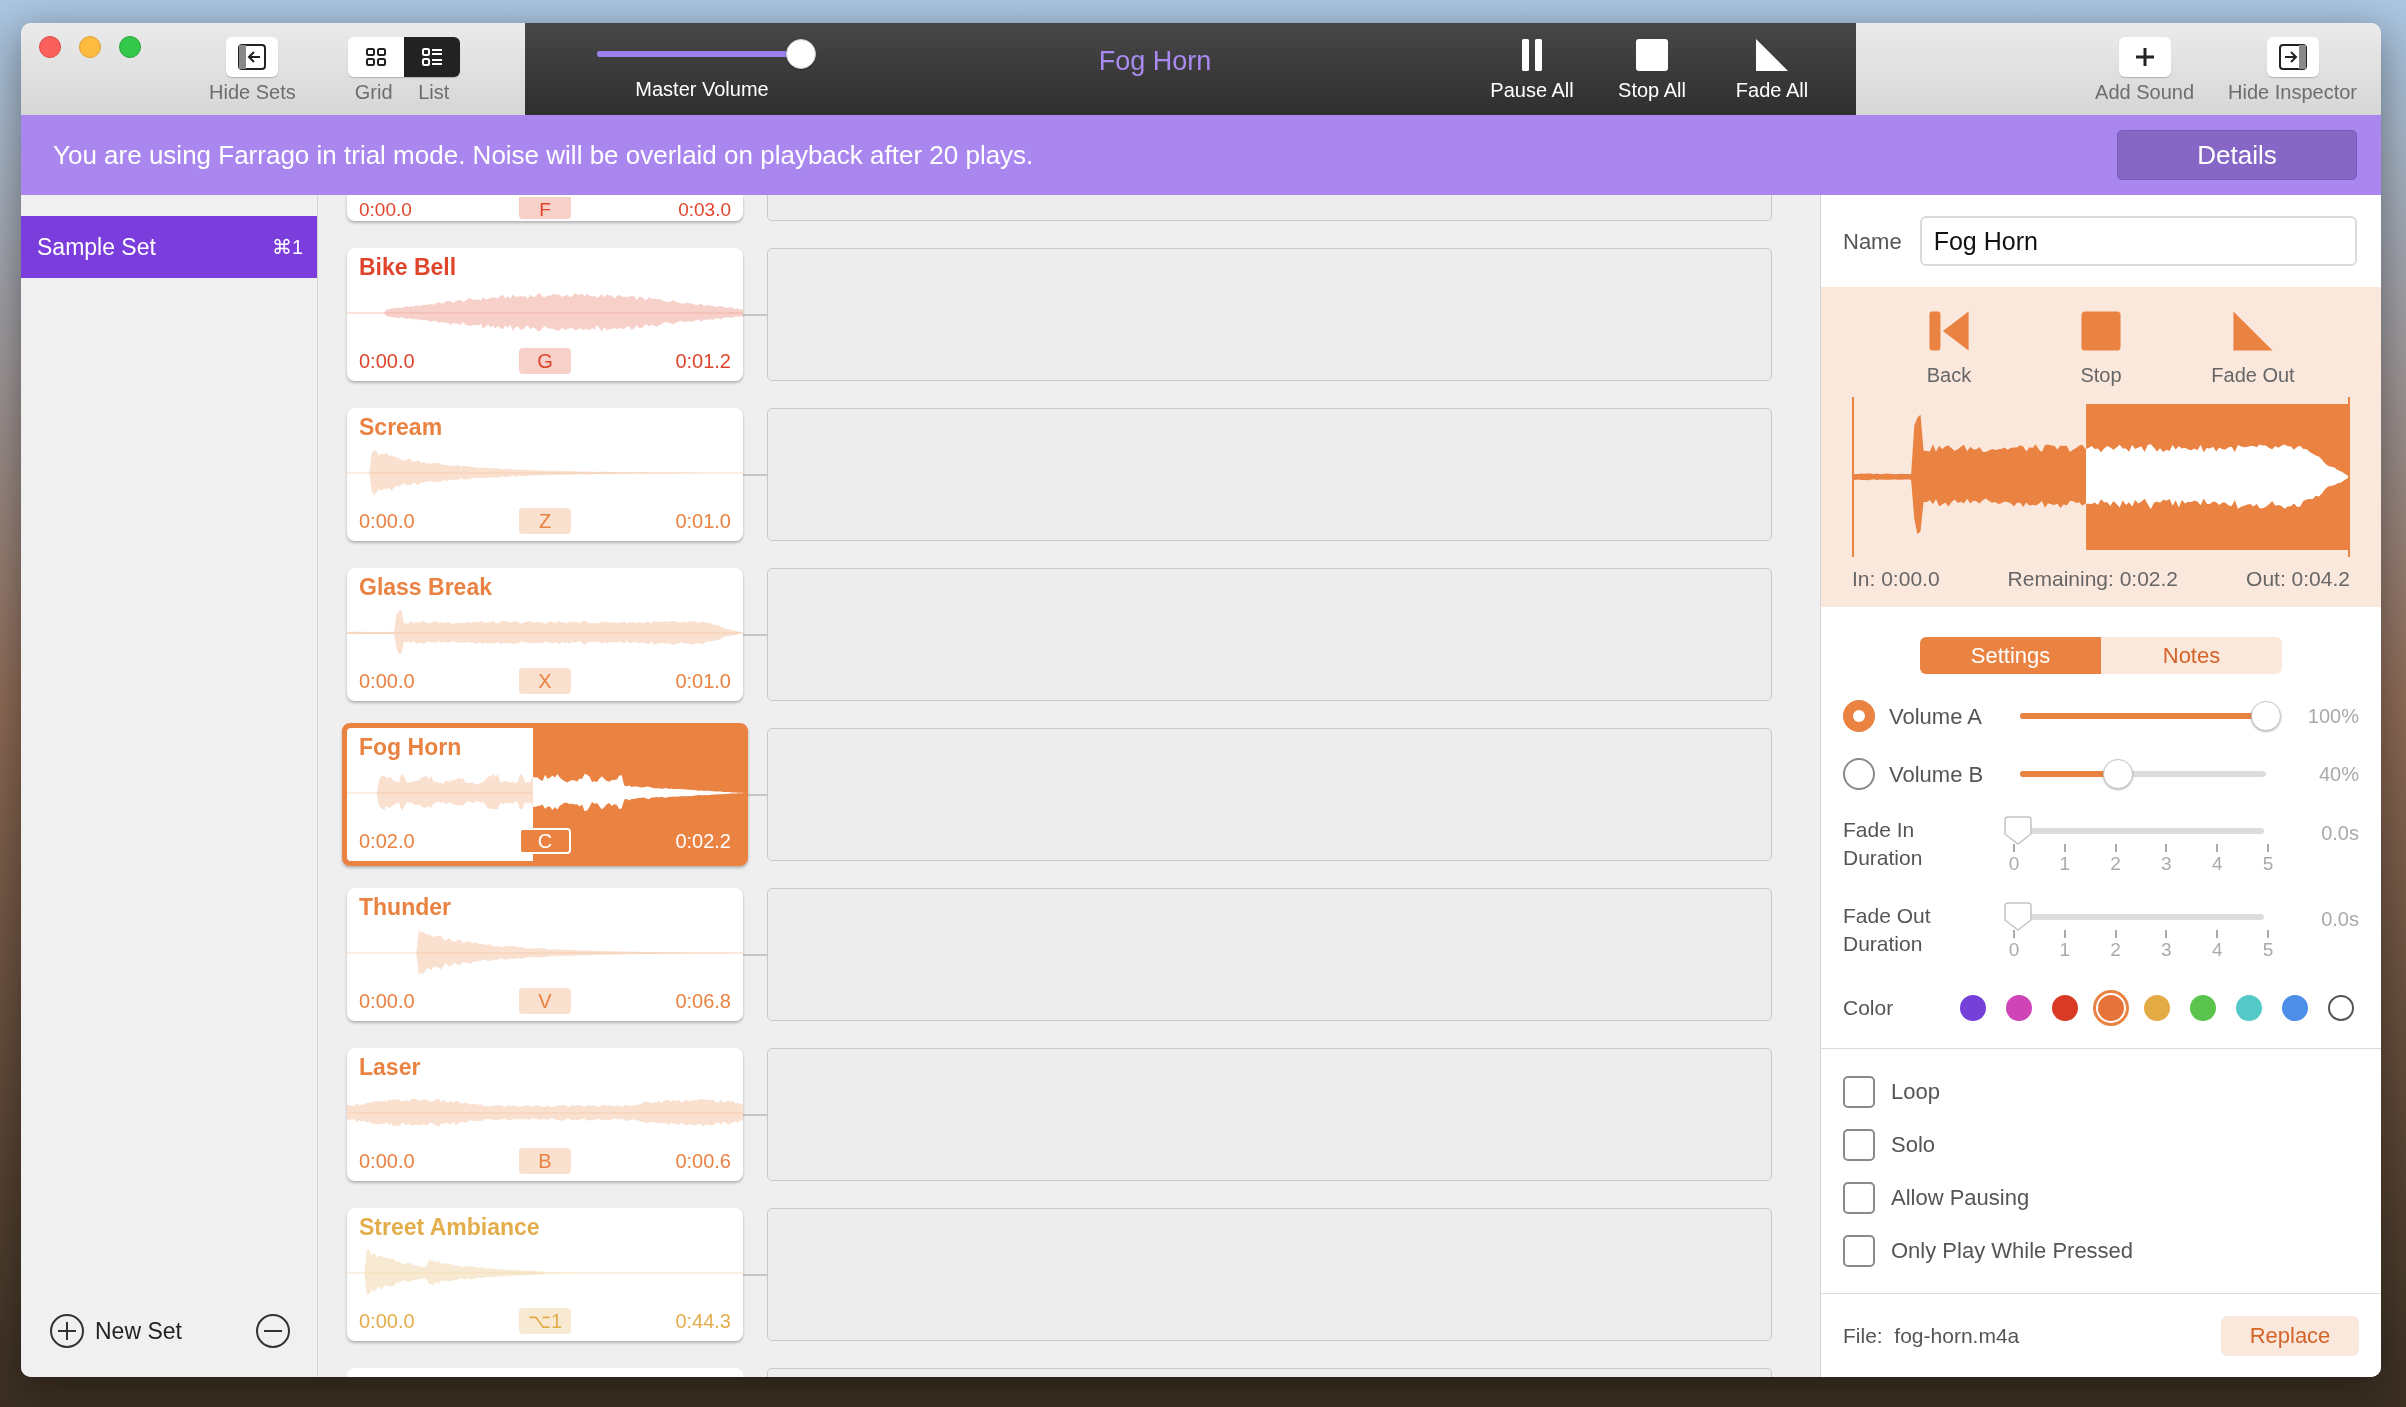 The image size is (2406, 1407). Describe the element at coordinates (545, 1320) in the screenshot. I see `key-badge: ⌥1` at that location.